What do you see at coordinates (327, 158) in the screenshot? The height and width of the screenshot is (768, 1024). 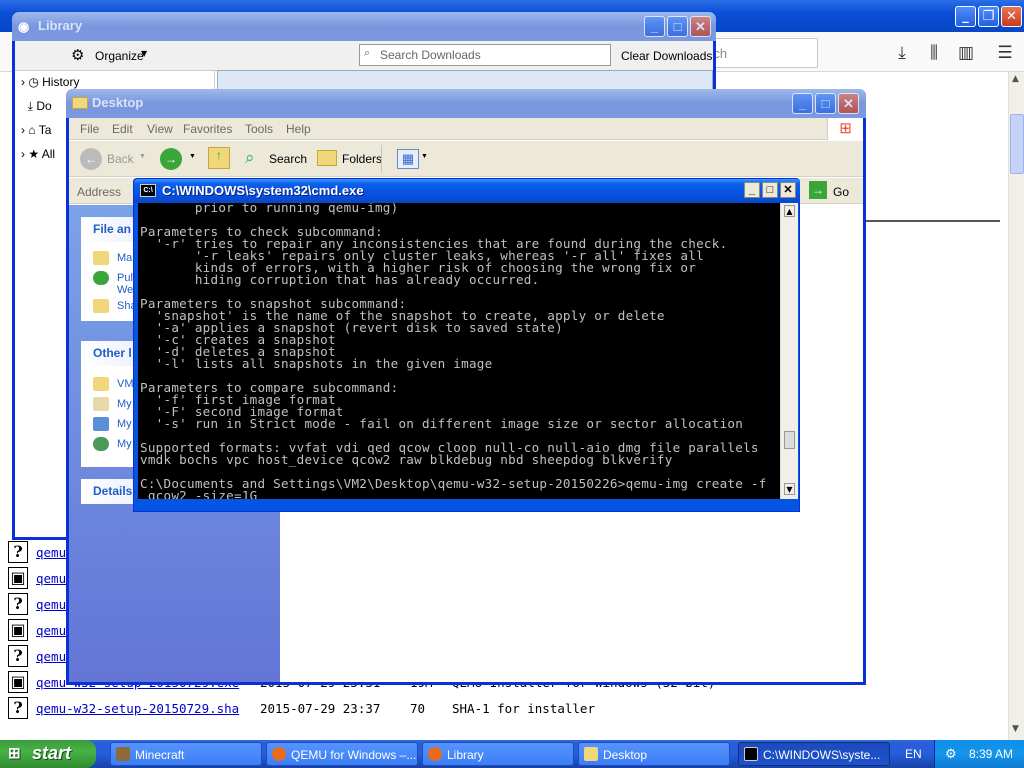 I see `folders-icon` at bounding box center [327, 158].